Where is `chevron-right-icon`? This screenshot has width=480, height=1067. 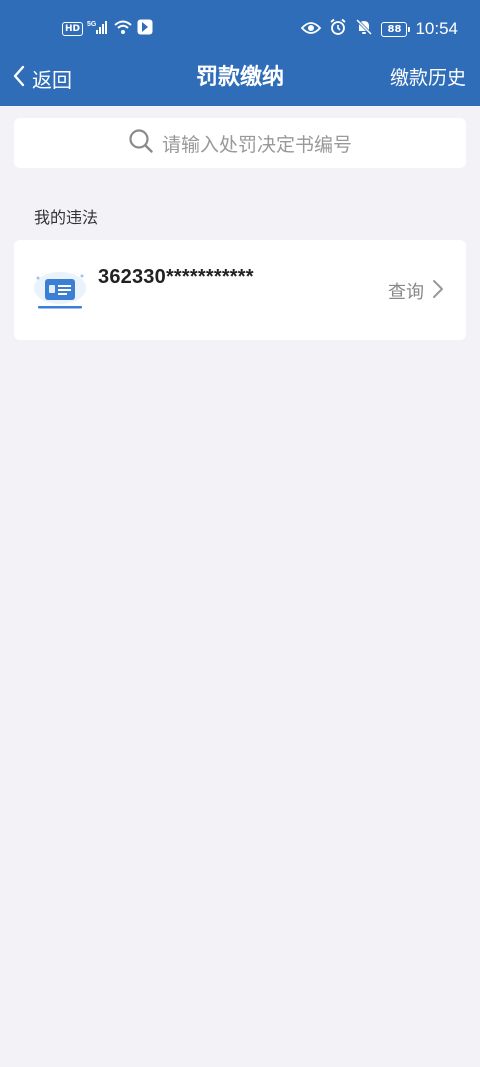 chevron-right-icon is located at coordinates (438, 291).